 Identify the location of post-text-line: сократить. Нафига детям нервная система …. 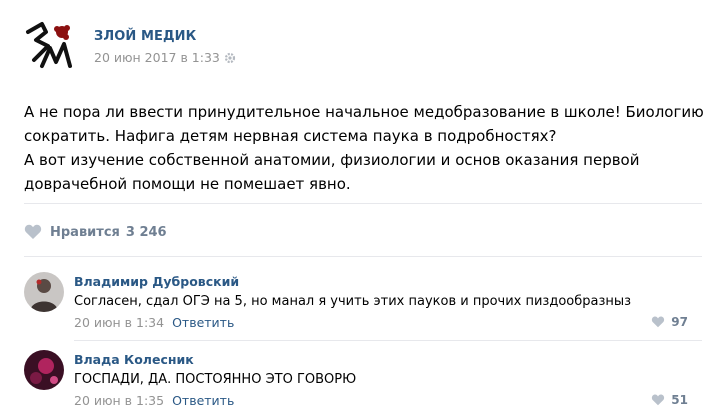
(290, 136).